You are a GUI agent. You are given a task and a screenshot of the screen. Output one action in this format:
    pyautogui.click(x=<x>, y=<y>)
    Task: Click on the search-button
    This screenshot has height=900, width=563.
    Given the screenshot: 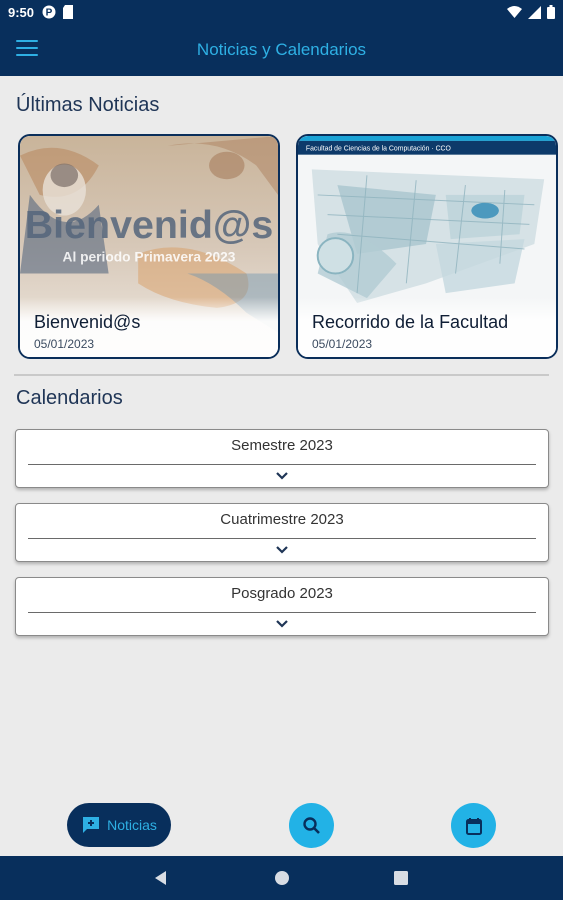 What is the action you would take?
    pyautogui.click(x=311, y=825)
    